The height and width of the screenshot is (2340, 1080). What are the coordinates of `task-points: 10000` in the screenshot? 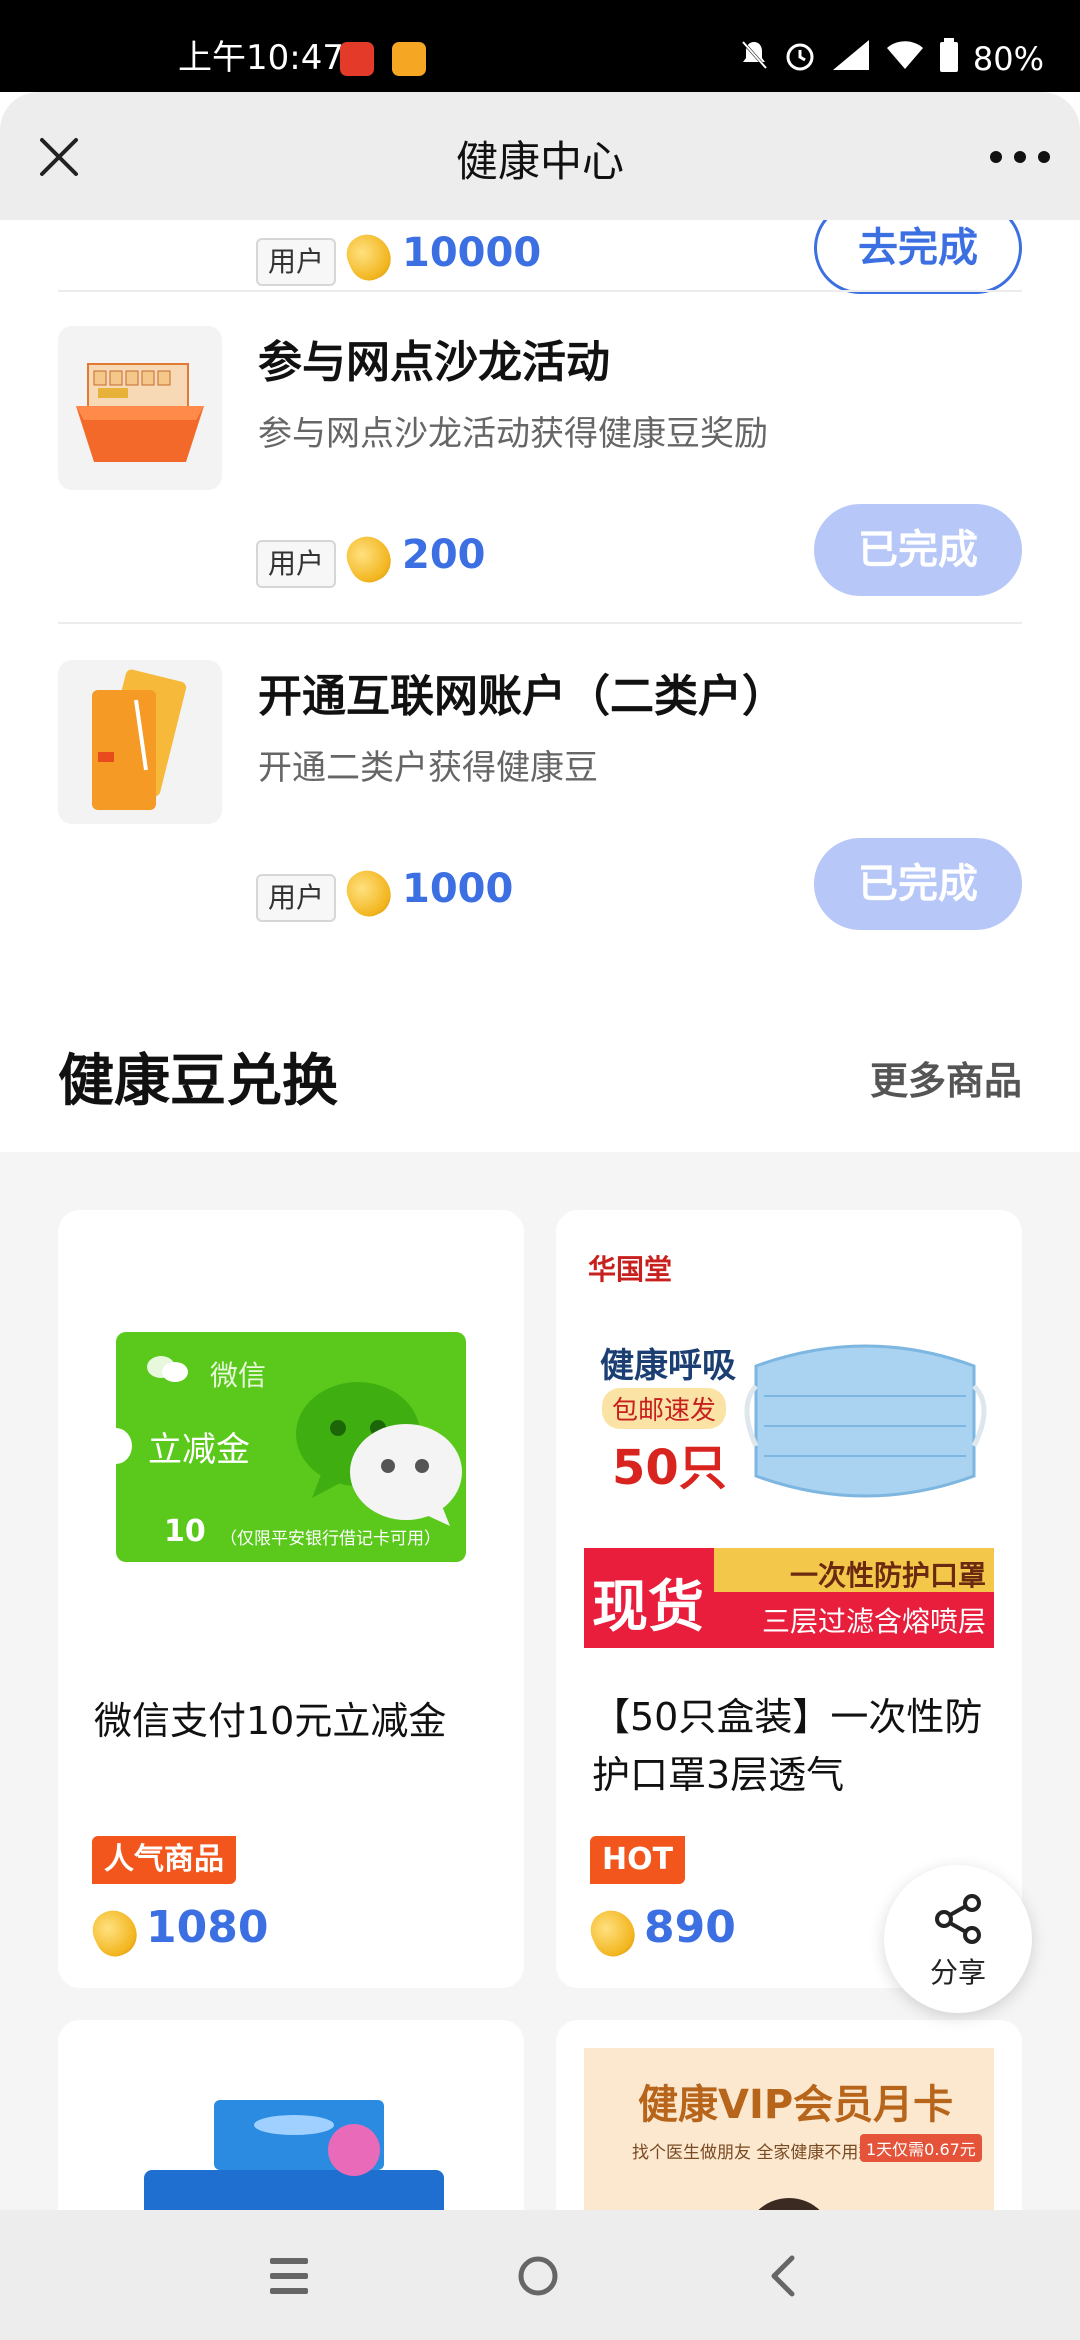 It's located at (472, 253).